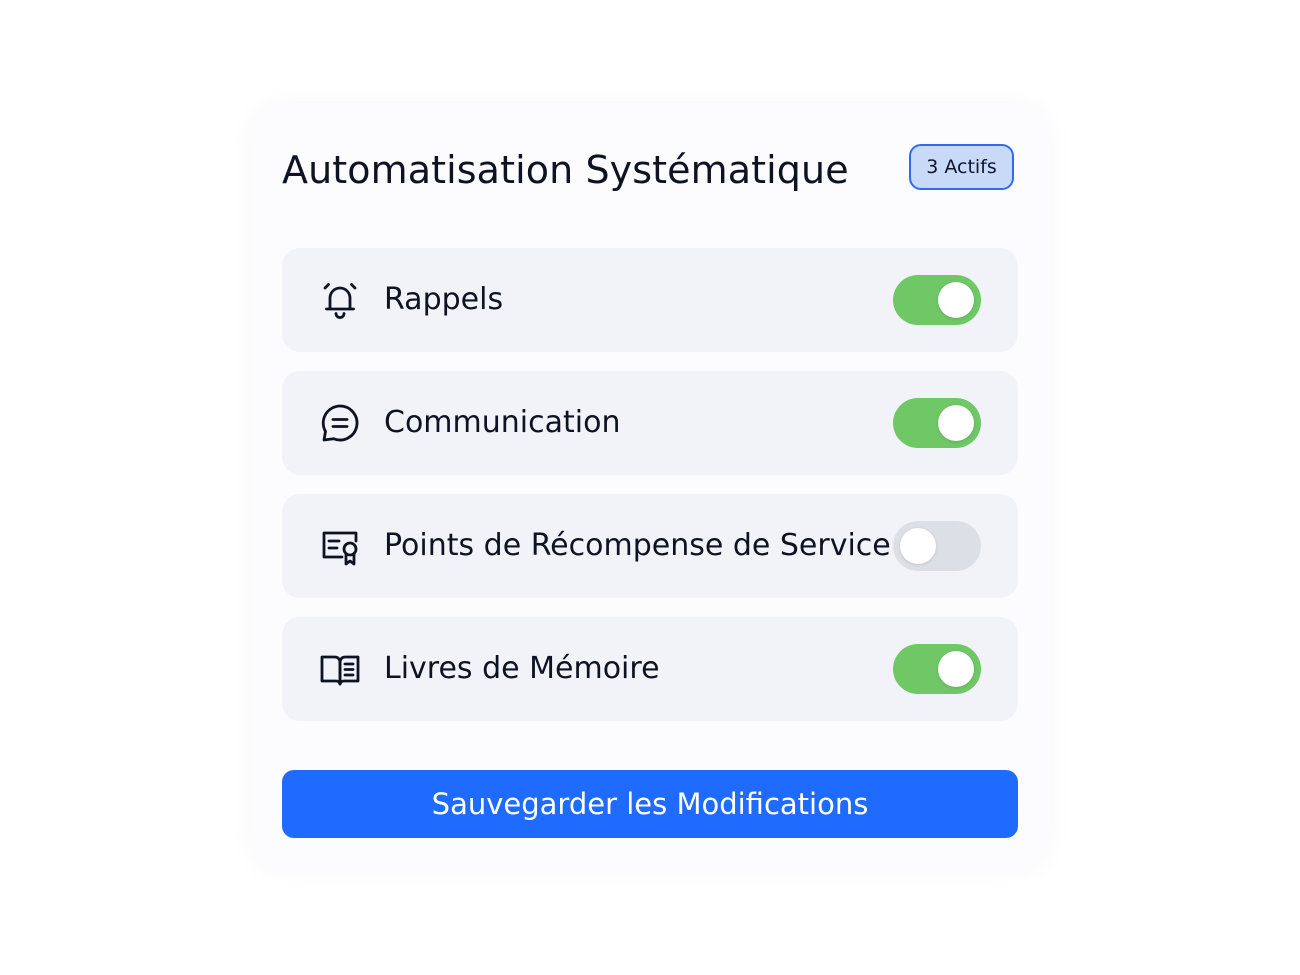 The width and height of the screenshot is (1300, 975). What do you see at coordinates (937, 546) in the screenshot?
I see `toggle-reward-points` at bounding box center [937, 546].